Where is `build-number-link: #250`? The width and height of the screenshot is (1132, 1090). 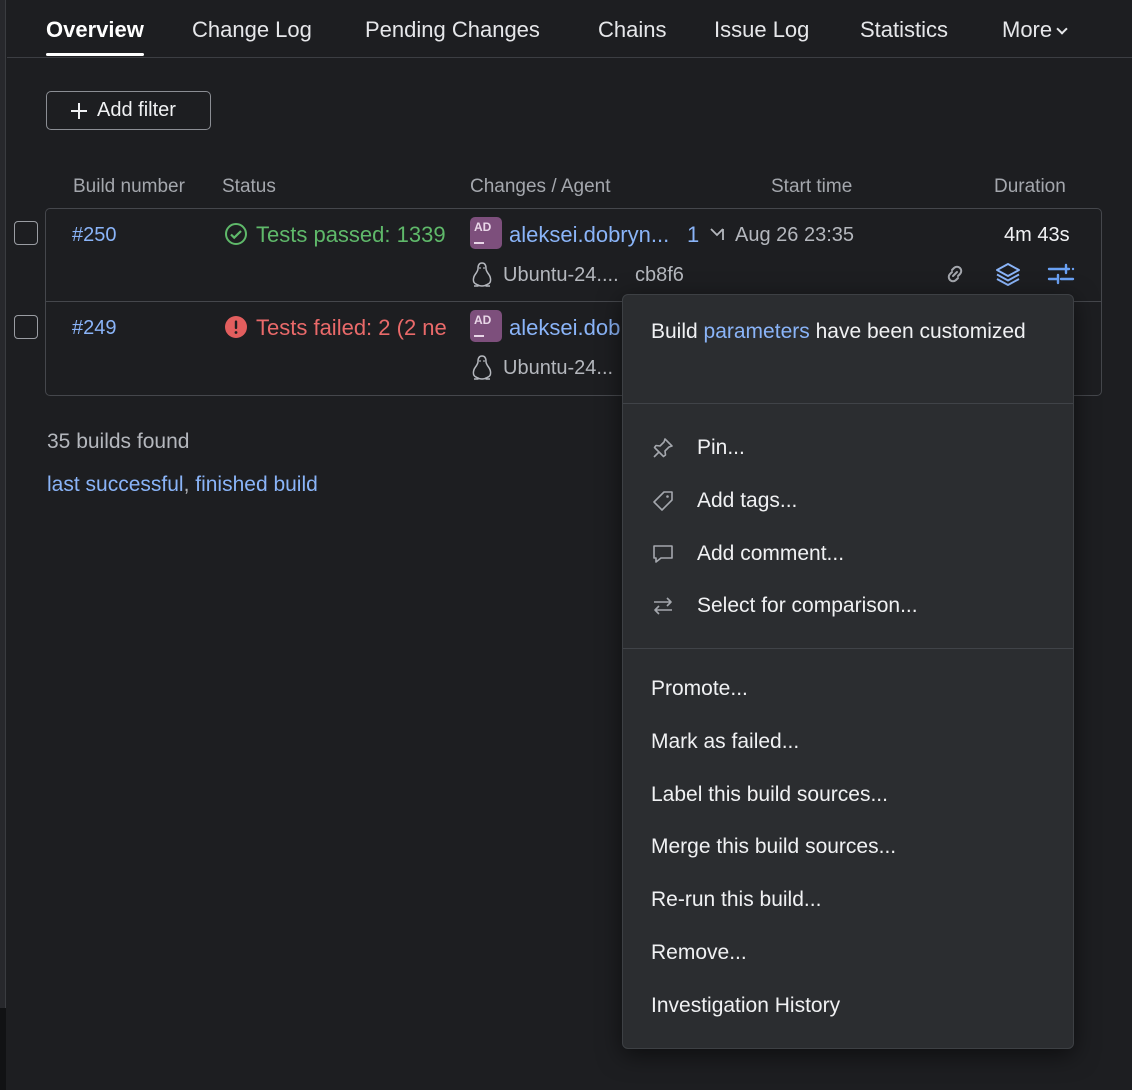 build-number-link: #250 is located at coordinates (94, 235).